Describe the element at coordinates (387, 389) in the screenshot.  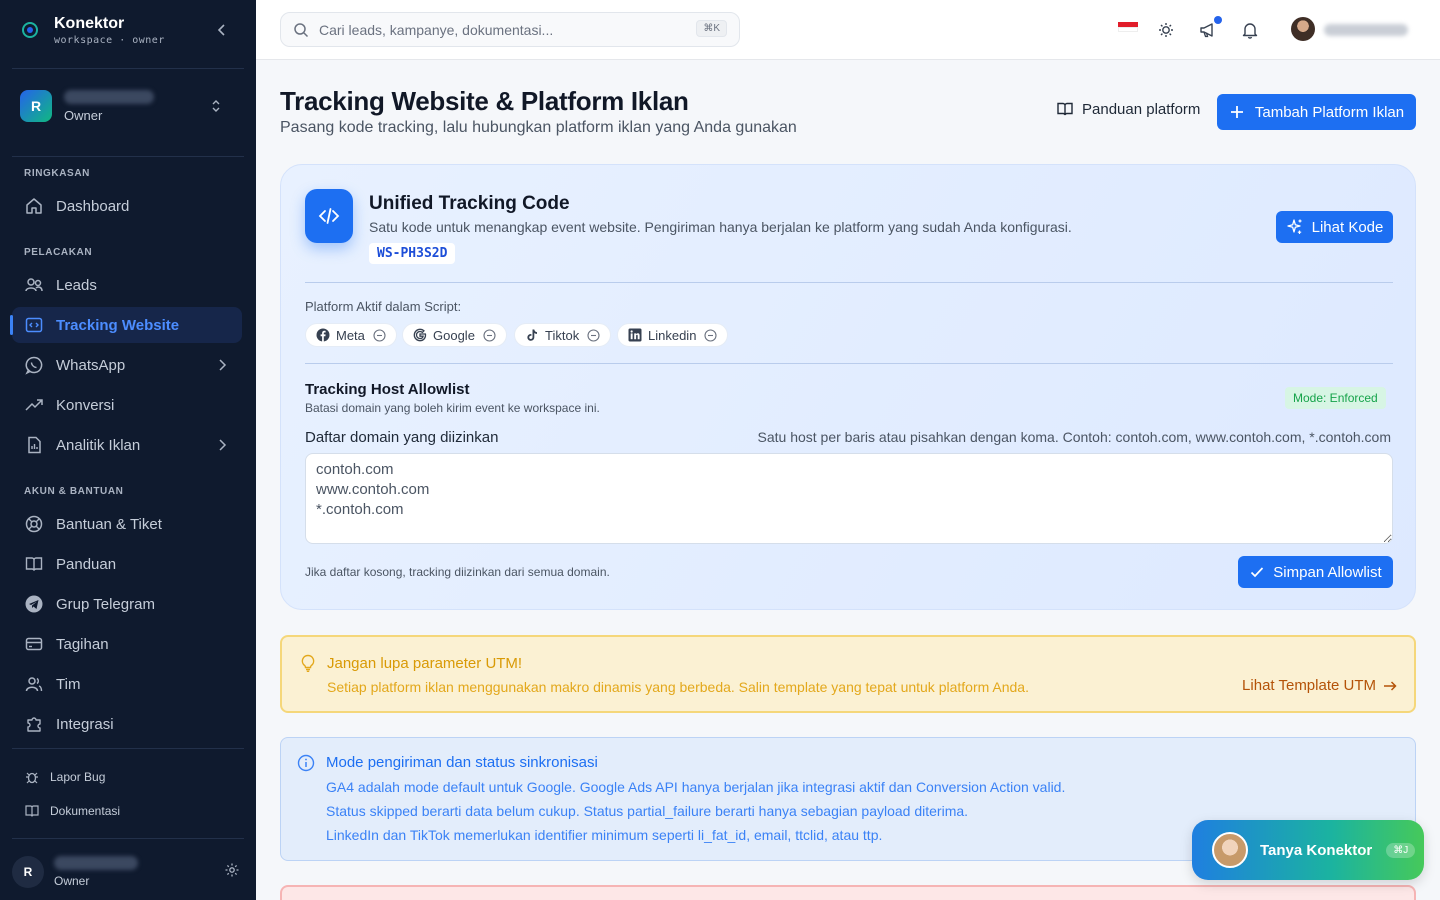
I see `allowlist-title: Tracking Host Allowlist` at that location.